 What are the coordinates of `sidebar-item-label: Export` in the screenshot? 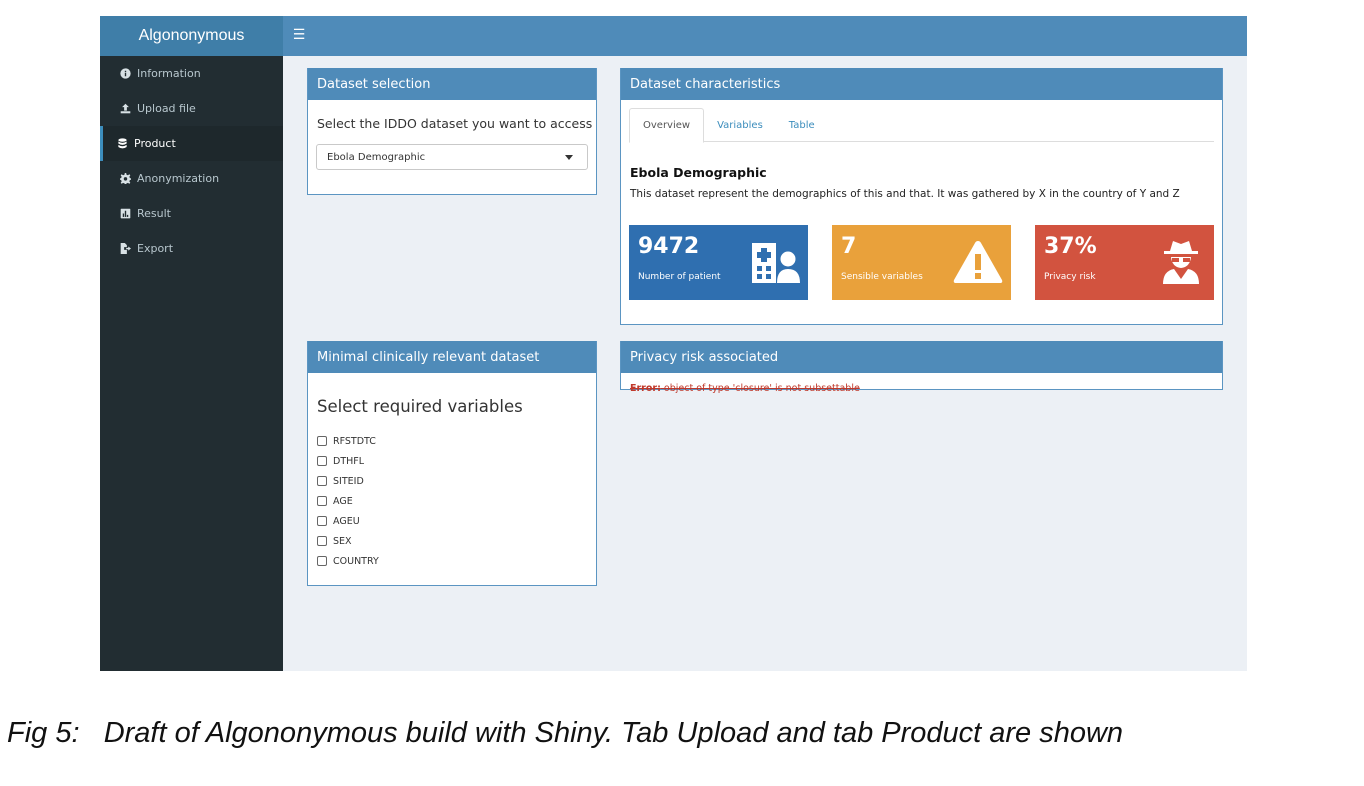 It's located at (155, 248).